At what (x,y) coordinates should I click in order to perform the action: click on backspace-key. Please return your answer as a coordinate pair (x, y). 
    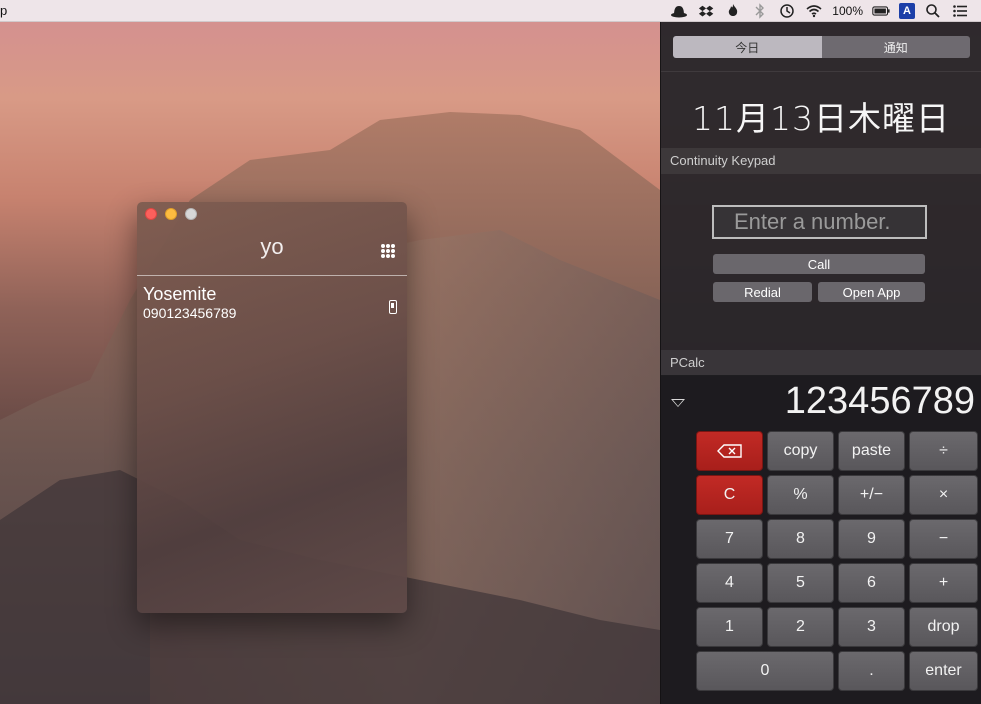
    Looking at the image, I should click on (729, 451).